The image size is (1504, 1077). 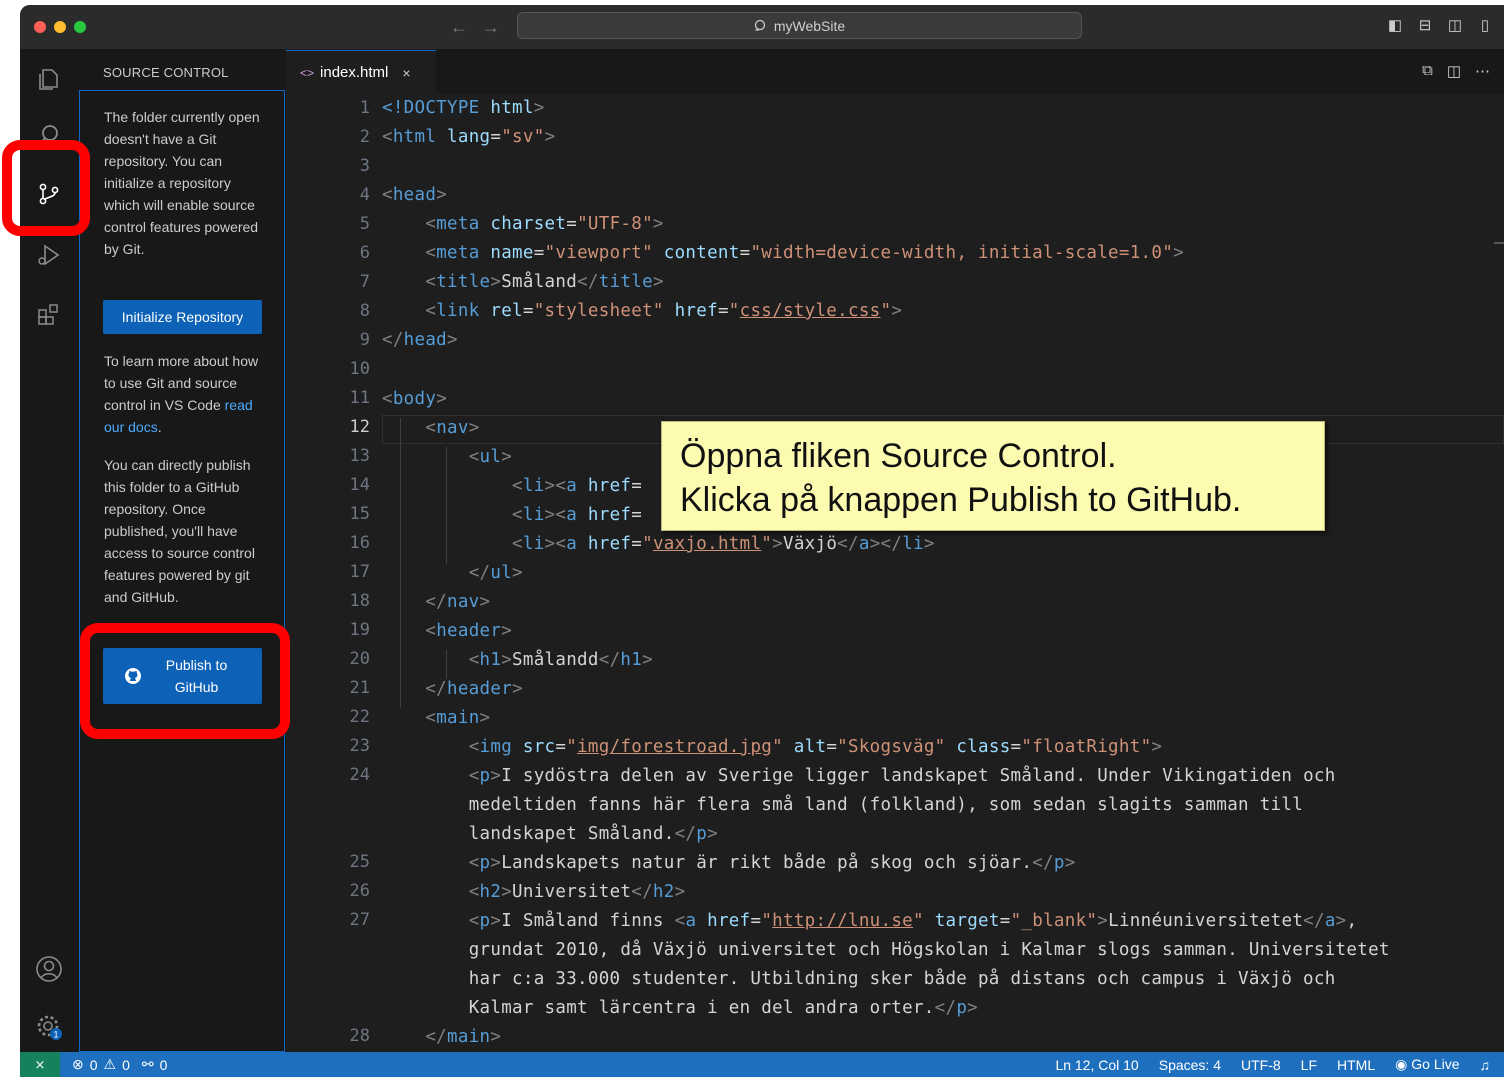 I want to click on editor-actions: ⧉ ◫ ⋯, so click(x=1456, y=71).